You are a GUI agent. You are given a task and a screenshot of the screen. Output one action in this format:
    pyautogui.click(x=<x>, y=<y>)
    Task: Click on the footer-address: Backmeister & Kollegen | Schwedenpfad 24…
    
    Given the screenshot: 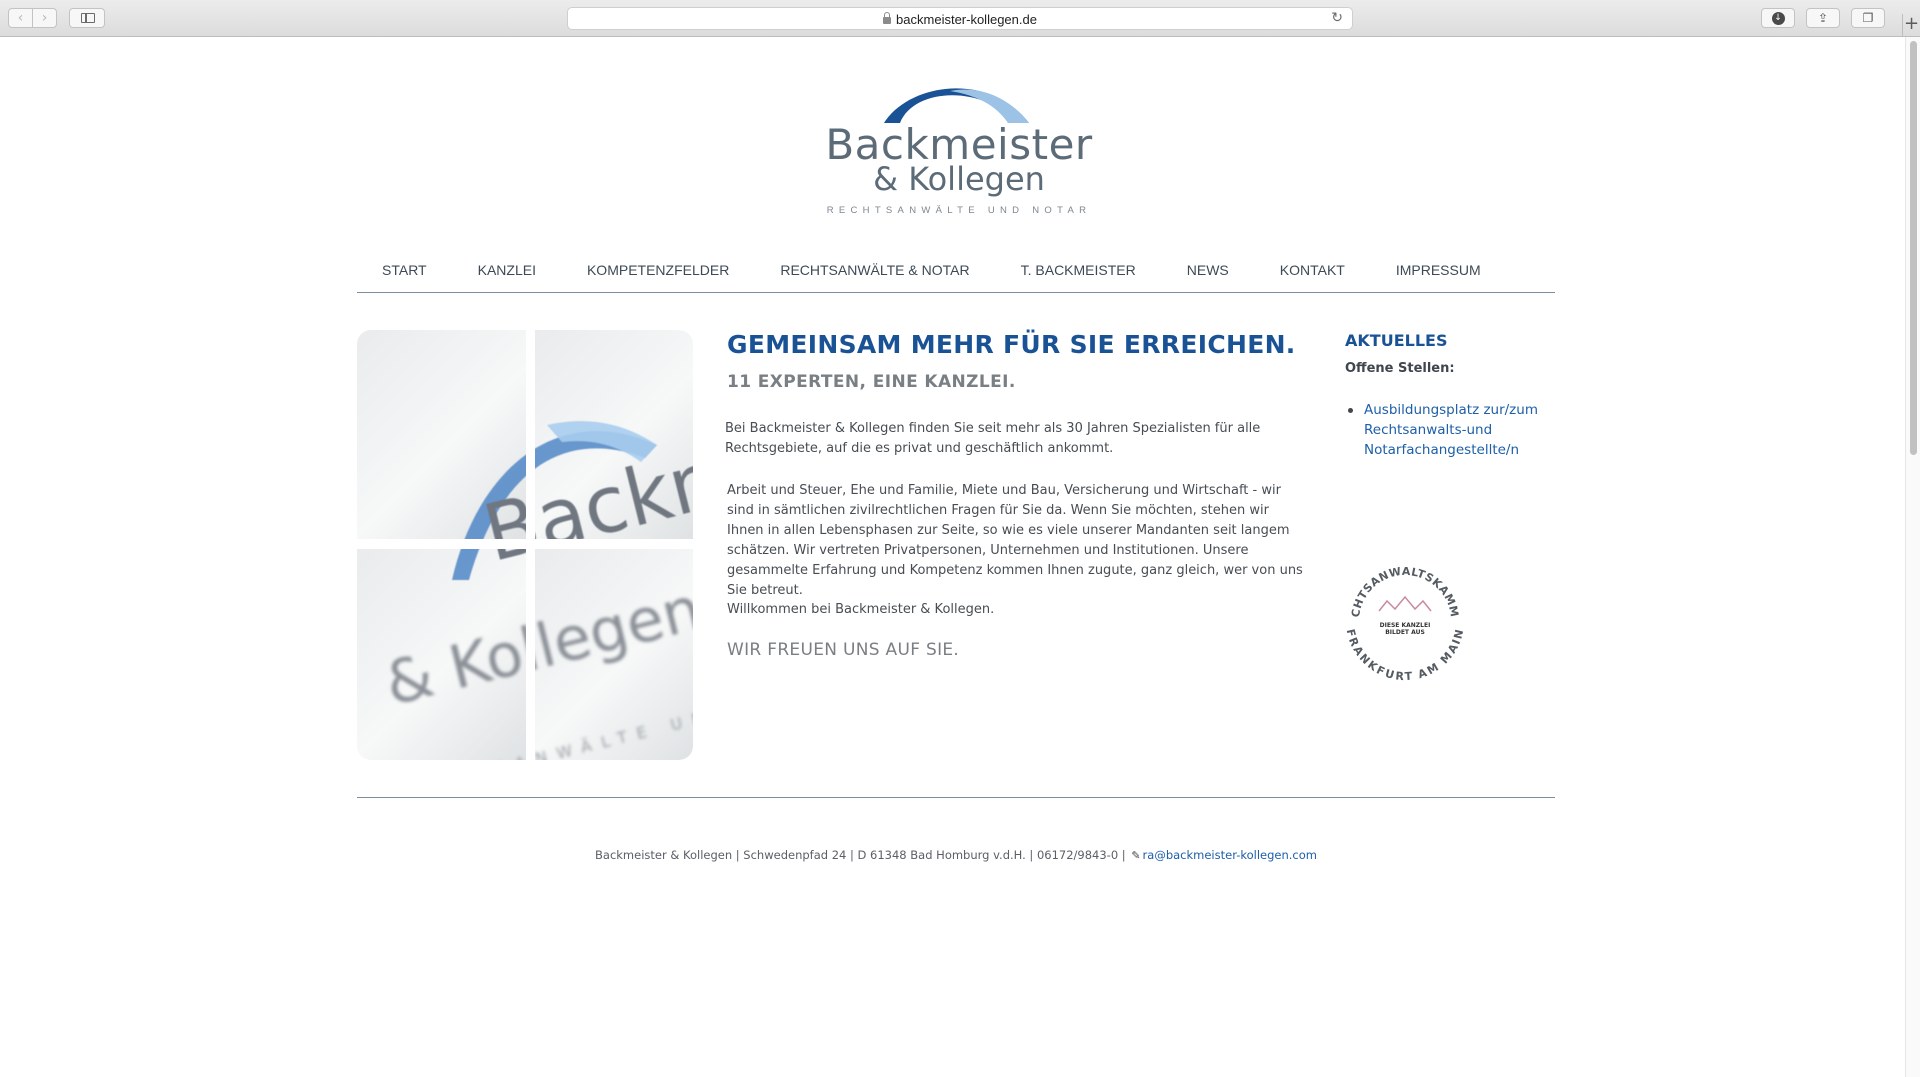 What is the action you would take?
    pyautogui.click(x=860, y=855)
    